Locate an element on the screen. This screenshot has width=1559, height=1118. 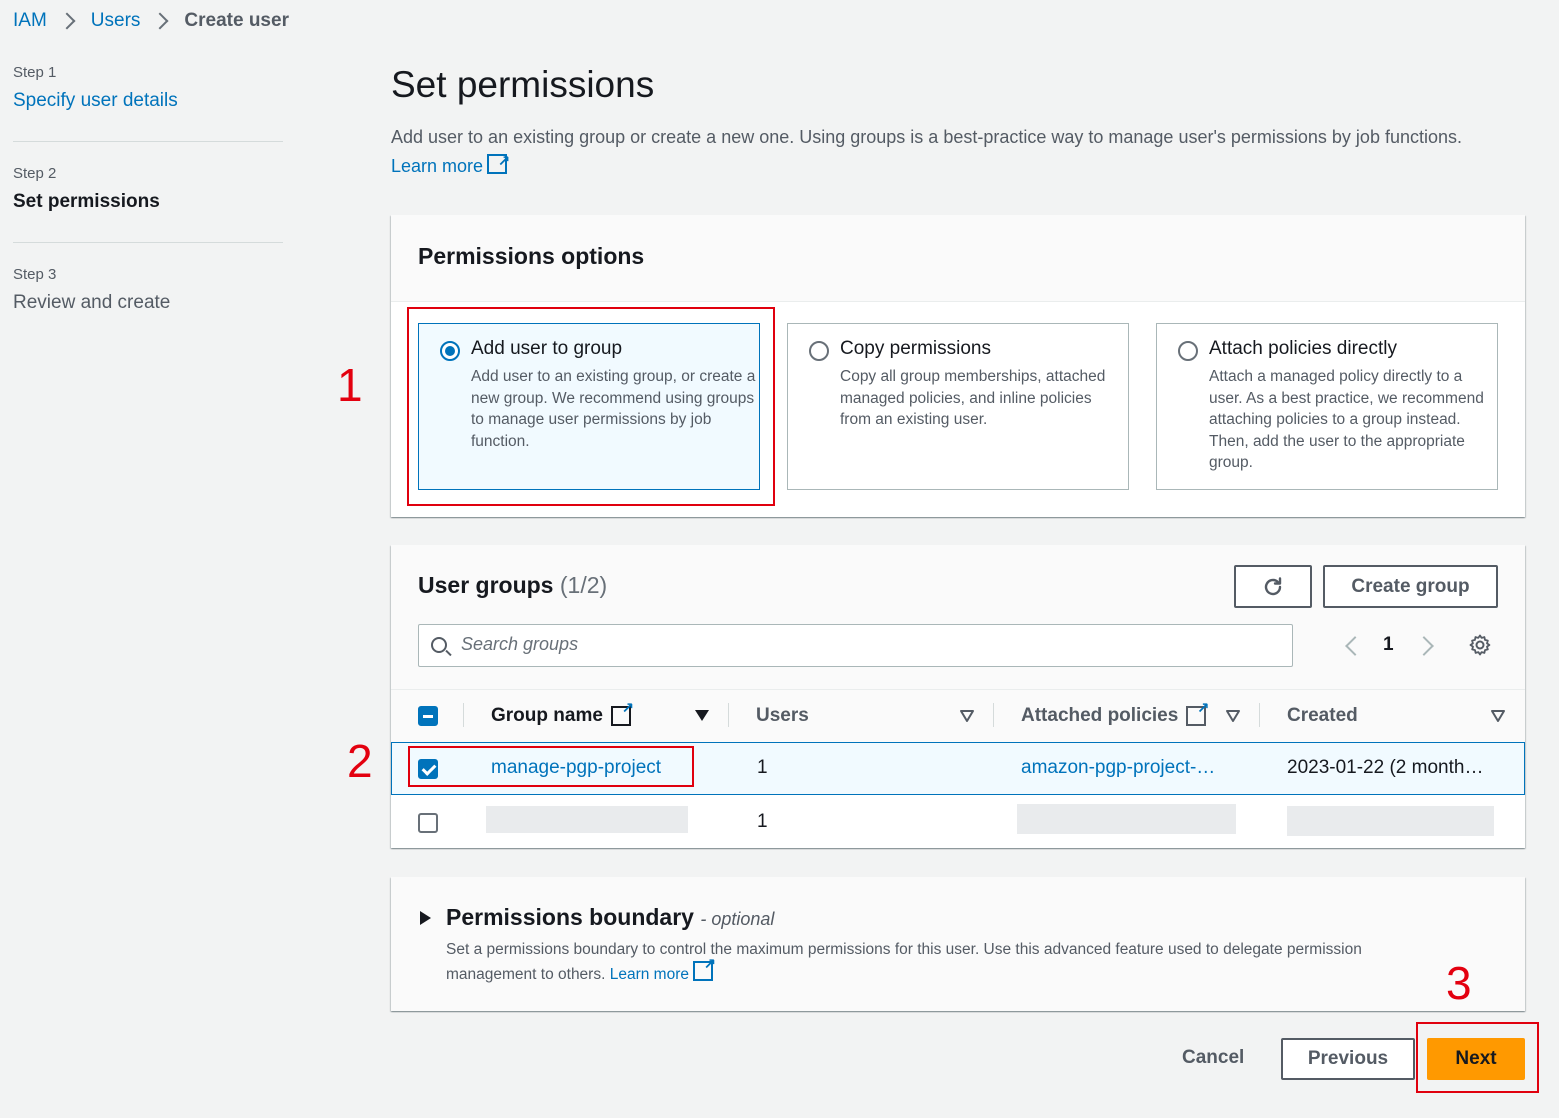
redacted-created is located at coordinates (1390, 821).